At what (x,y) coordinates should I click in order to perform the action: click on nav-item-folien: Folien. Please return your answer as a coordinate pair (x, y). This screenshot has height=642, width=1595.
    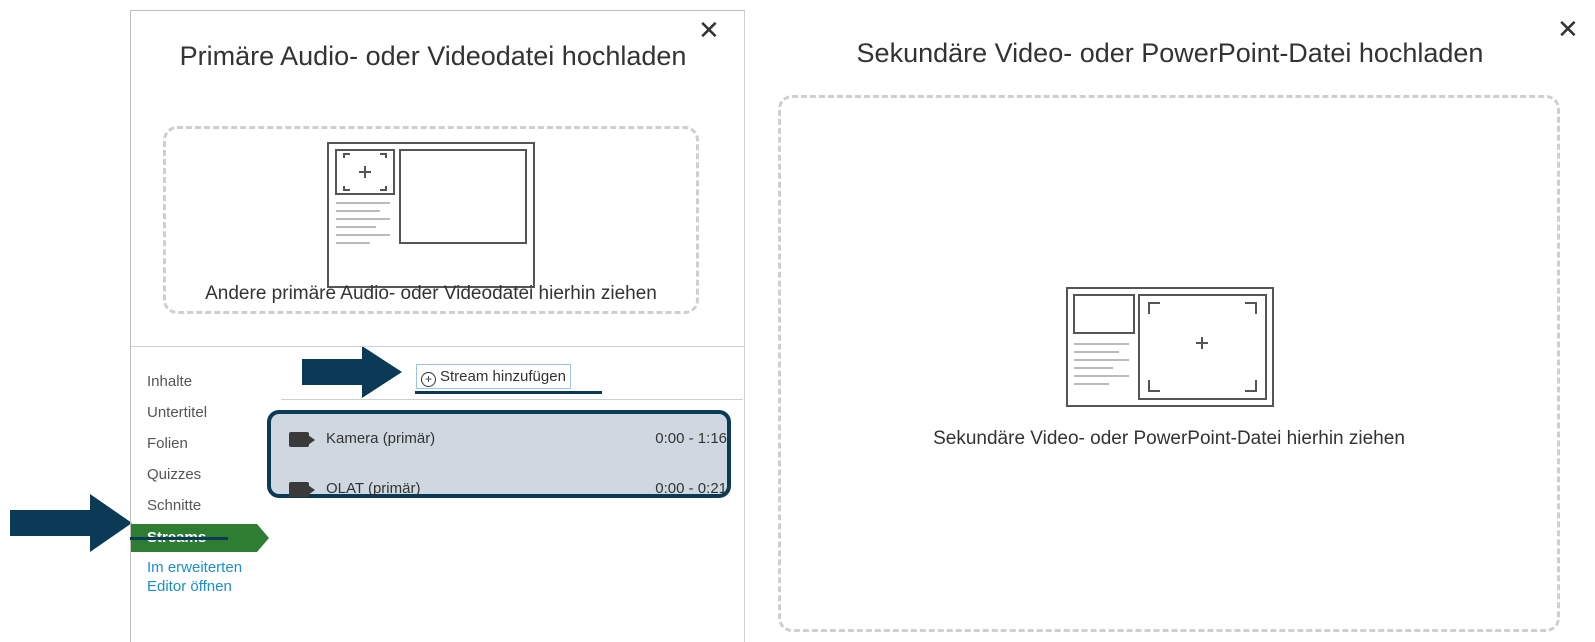
    Looking at the image, I should click on (212, 443).